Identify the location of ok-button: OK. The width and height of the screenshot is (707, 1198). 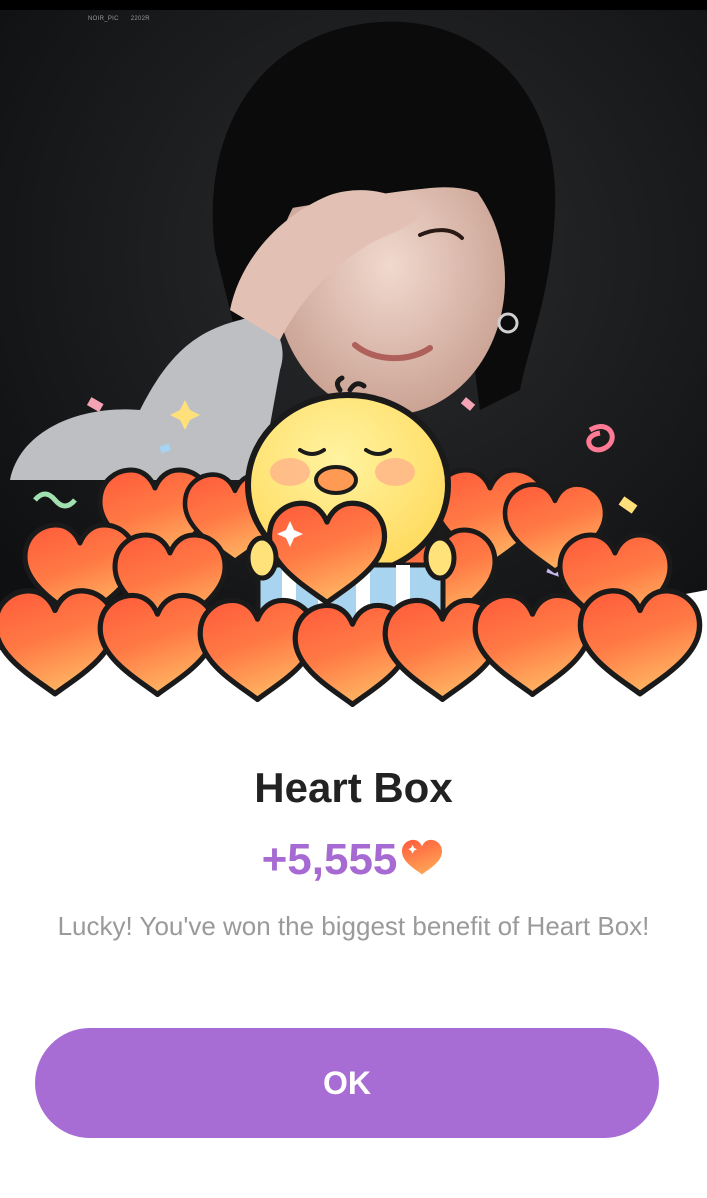
(347, 1083).